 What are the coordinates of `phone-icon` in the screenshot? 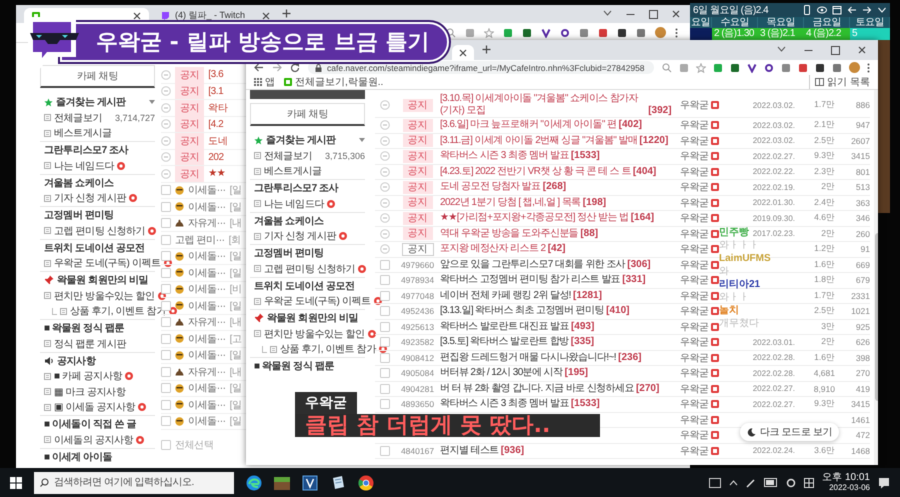 It's located at (807, 10).